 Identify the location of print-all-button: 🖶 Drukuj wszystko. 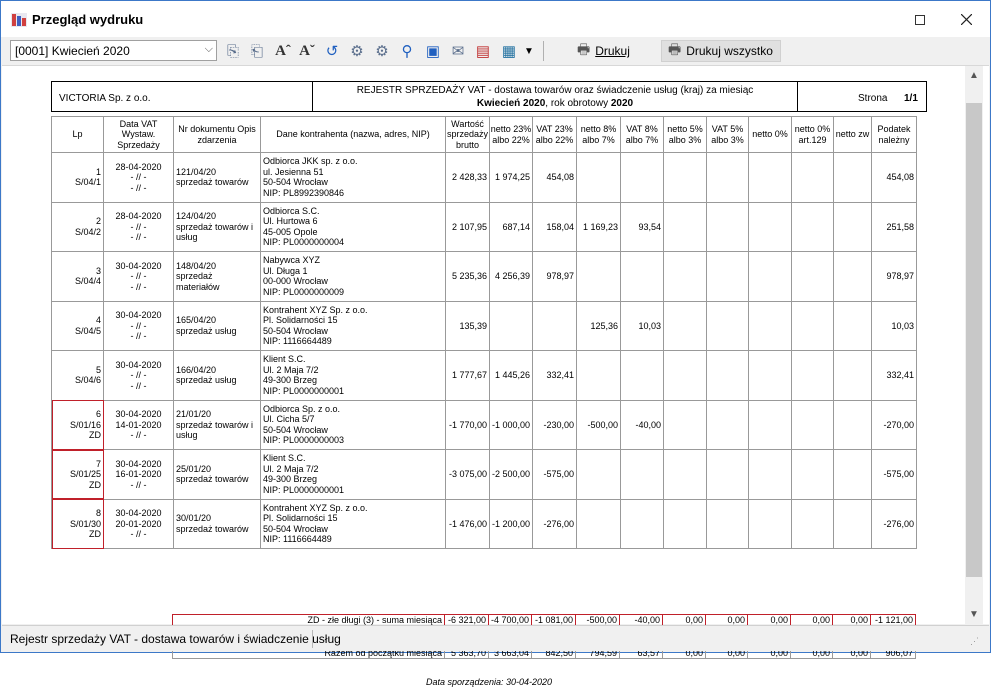
(721, 51).